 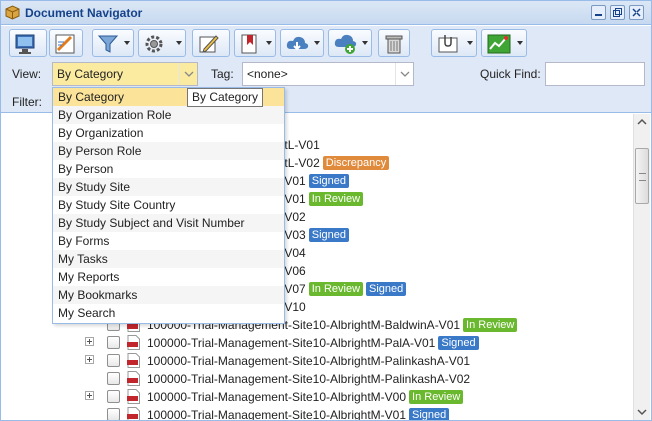 I want to click on chart-button, so click(x=504, y=43).